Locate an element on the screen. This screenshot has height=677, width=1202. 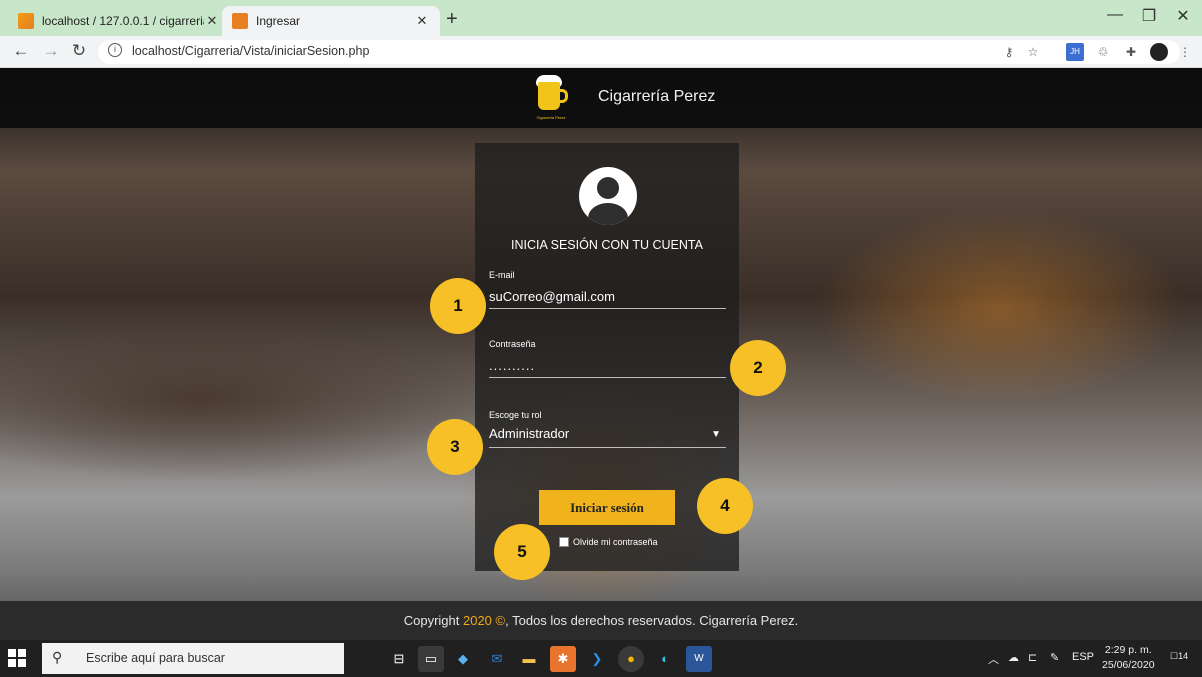
step-badge-4: 4 is located at coordinates (725, 506).